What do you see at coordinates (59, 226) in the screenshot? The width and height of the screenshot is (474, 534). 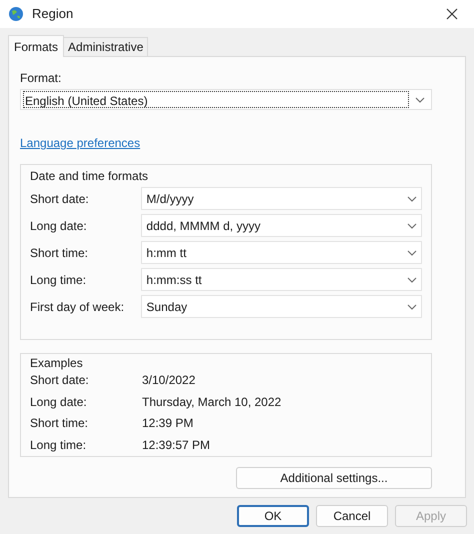 I see `format-row-label: Long date:` at bounding box center [59, 226].